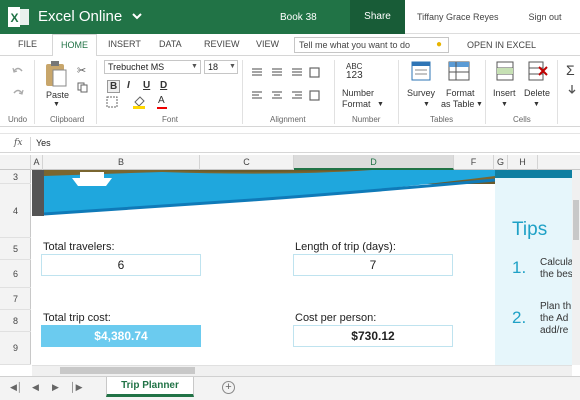 The width and height of the screenshot is (580, 400). What do you see at coordinates (121, 265) in the screenshot?
I see `total-travelers-cell: 6` at bounding box center [121, 265].